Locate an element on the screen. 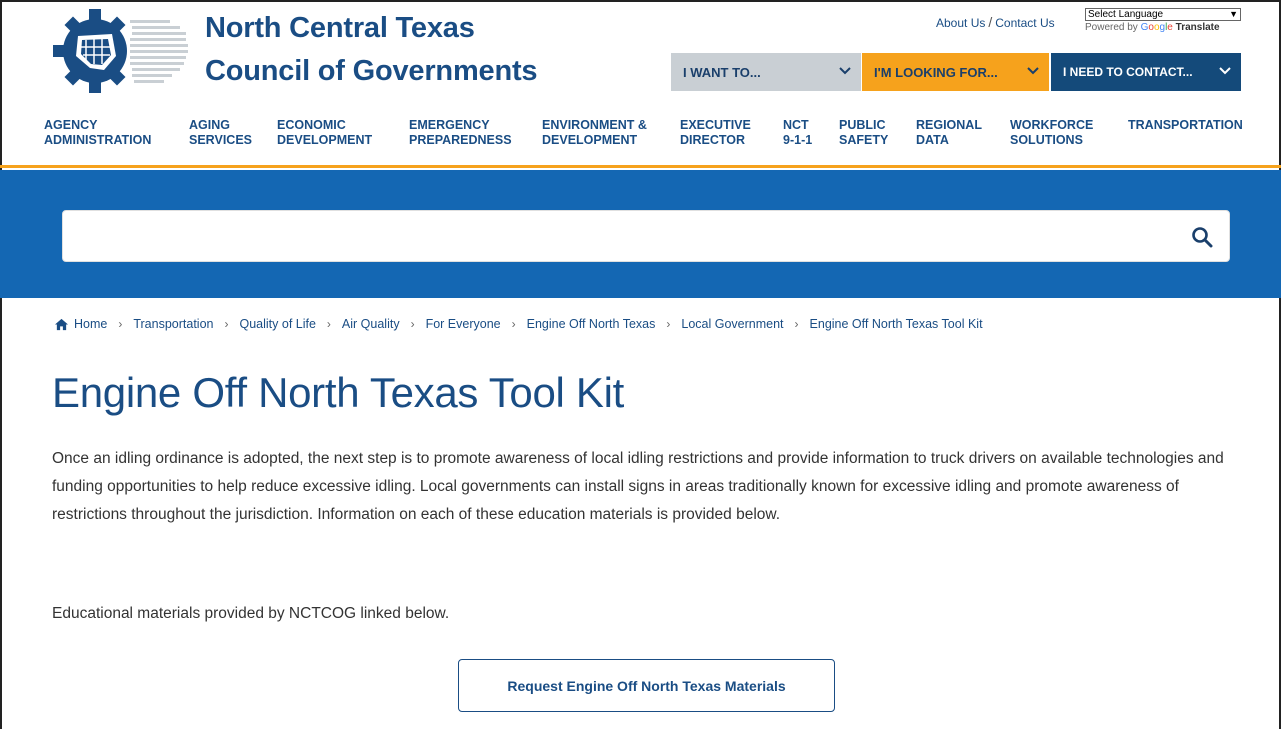  nav-item-public-safety: PUBLIC SAFETY is located at coordinates (863, 133).